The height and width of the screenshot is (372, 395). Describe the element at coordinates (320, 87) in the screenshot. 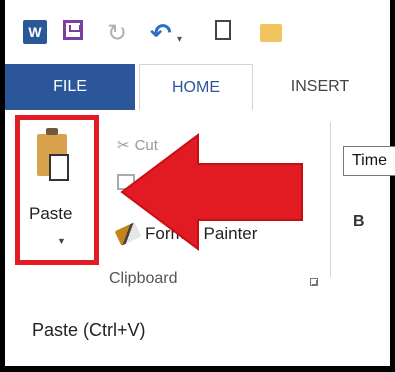

I see `tab-insert: INSERT` at that location.